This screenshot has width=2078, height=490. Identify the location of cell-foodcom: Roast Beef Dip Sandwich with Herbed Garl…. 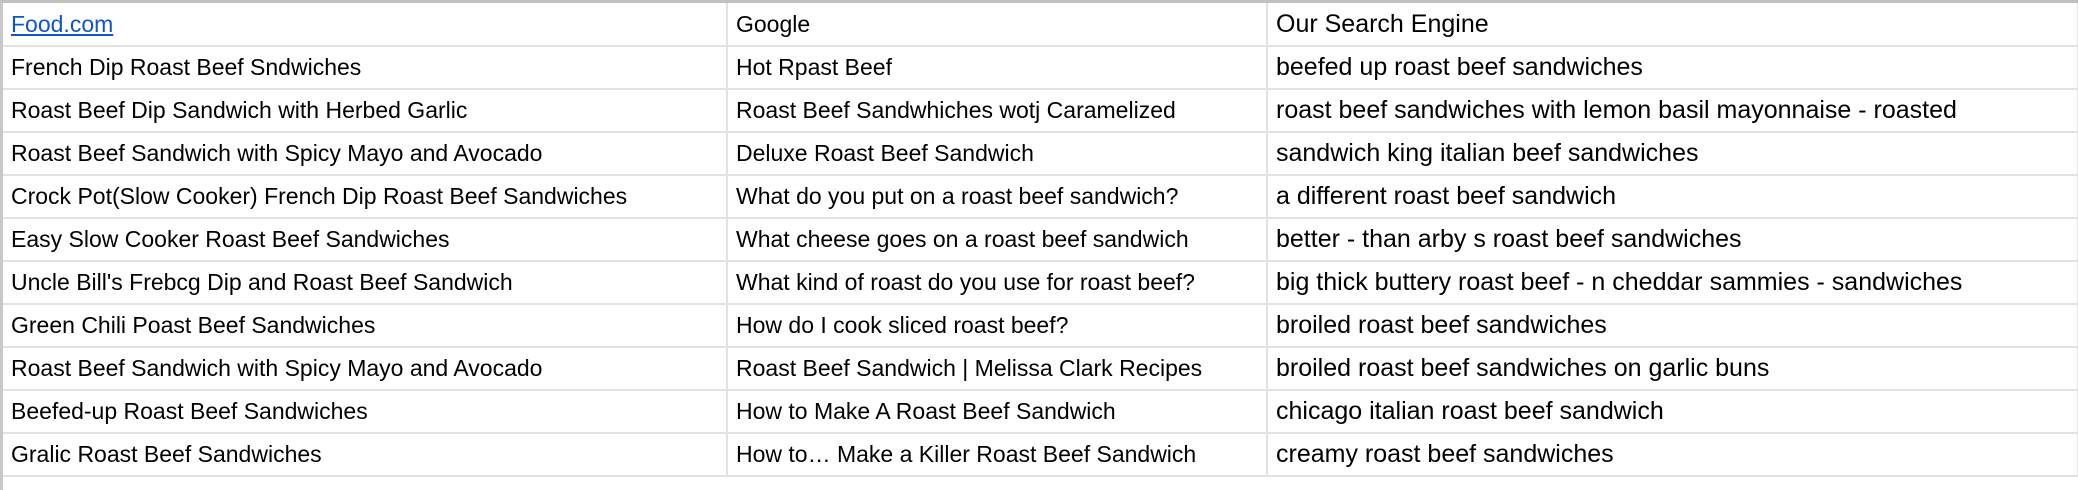
(365, 111).